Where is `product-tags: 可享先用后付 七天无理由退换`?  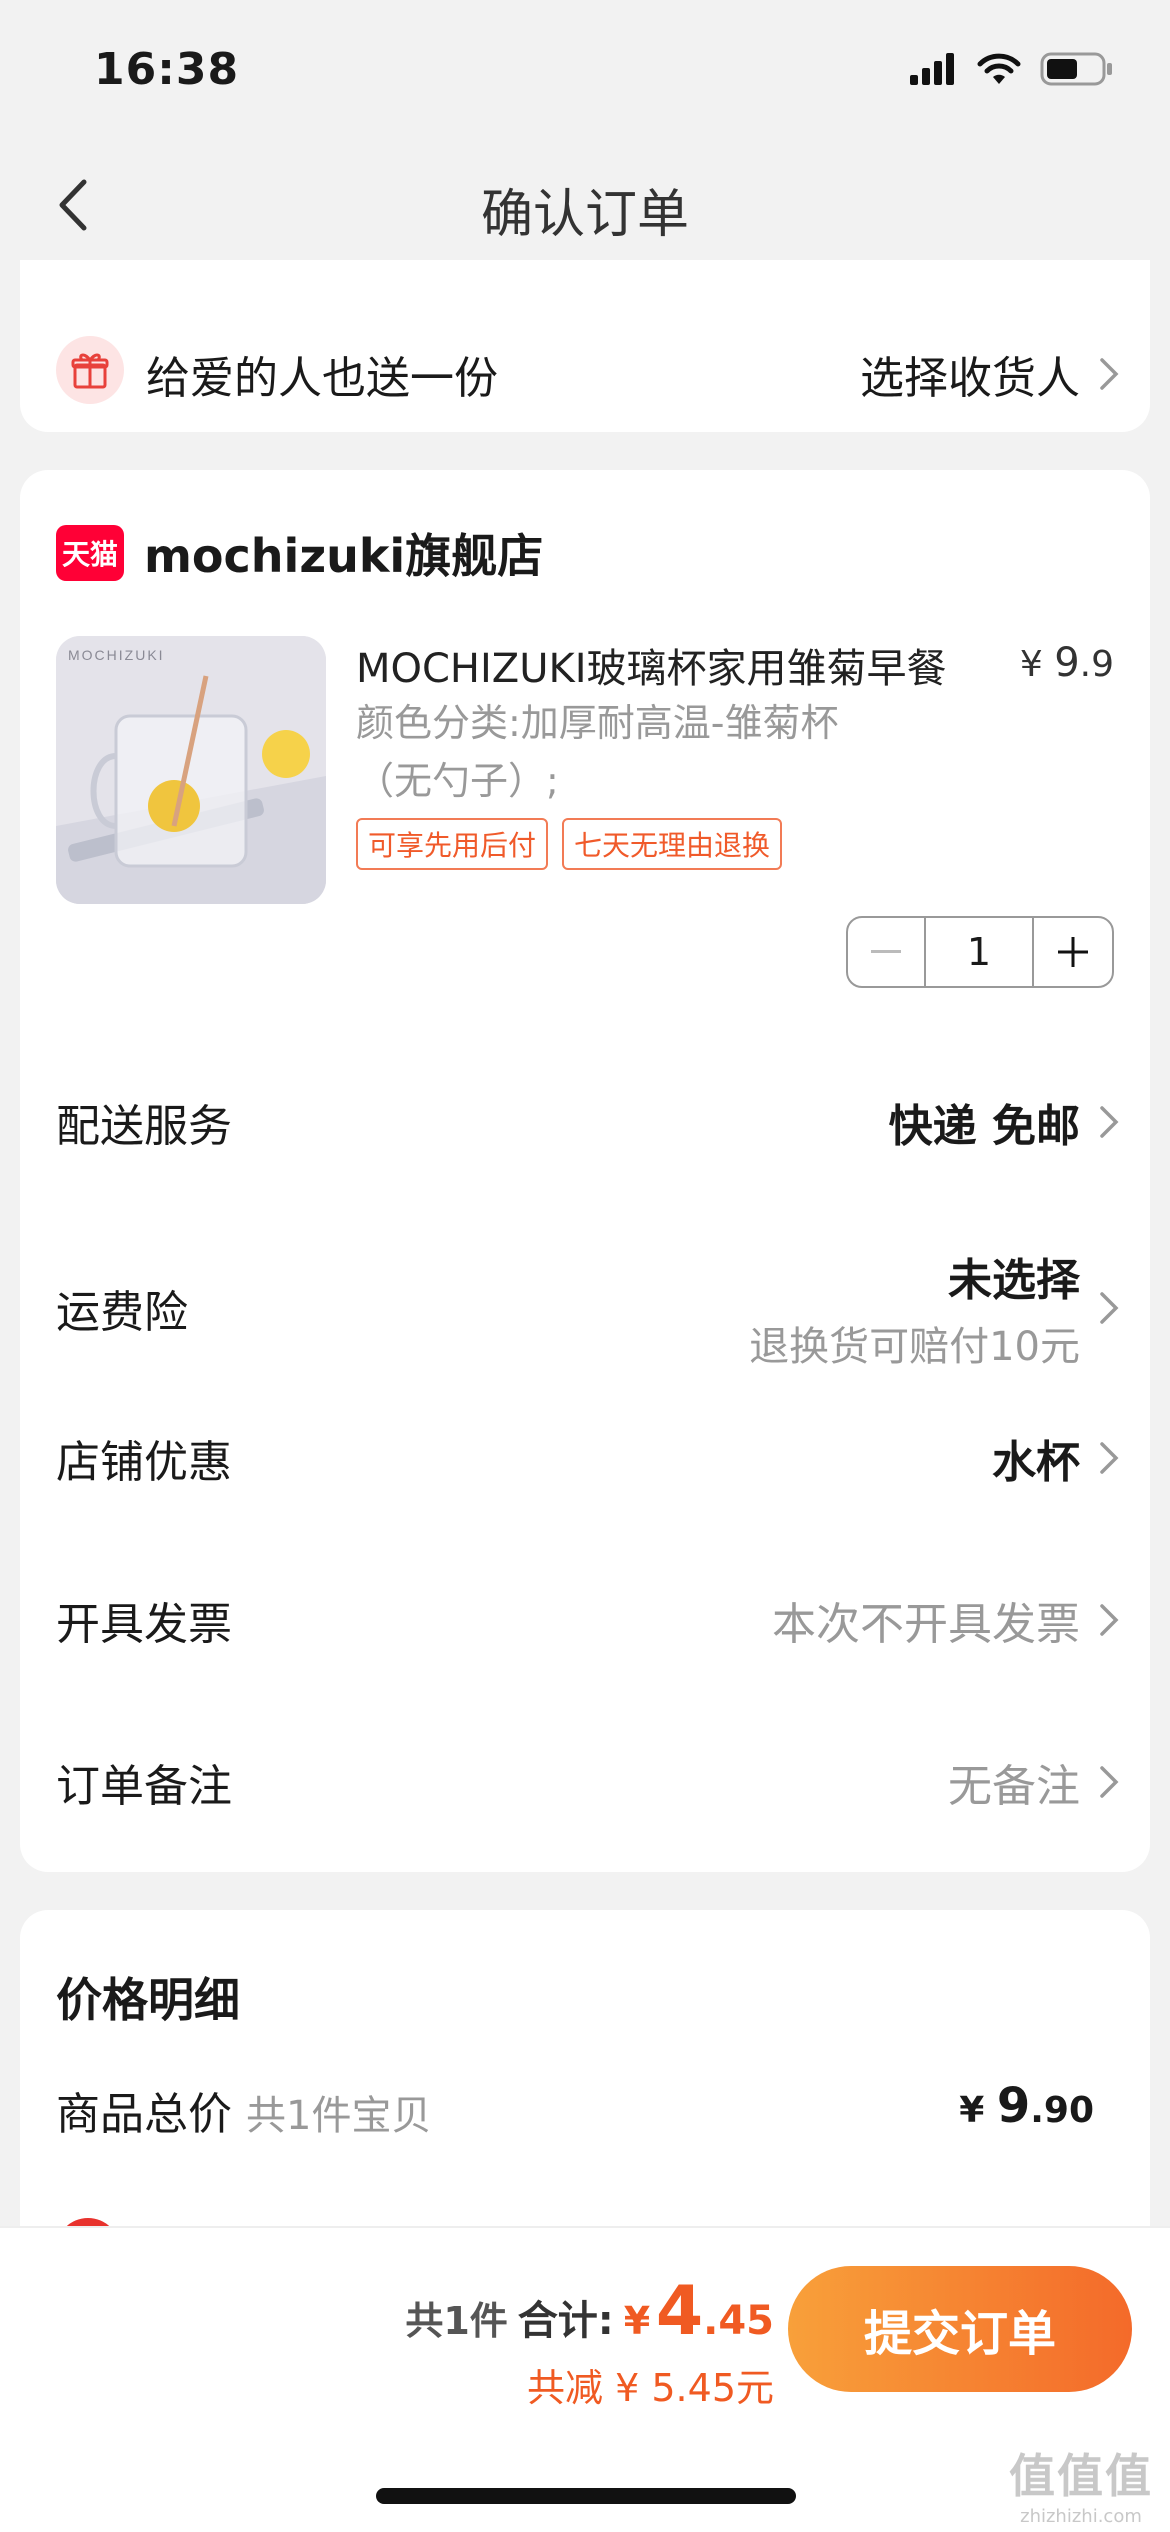 product-tags: 可享先用后付 七天无理由退换 is located at coordinates (569, 844).